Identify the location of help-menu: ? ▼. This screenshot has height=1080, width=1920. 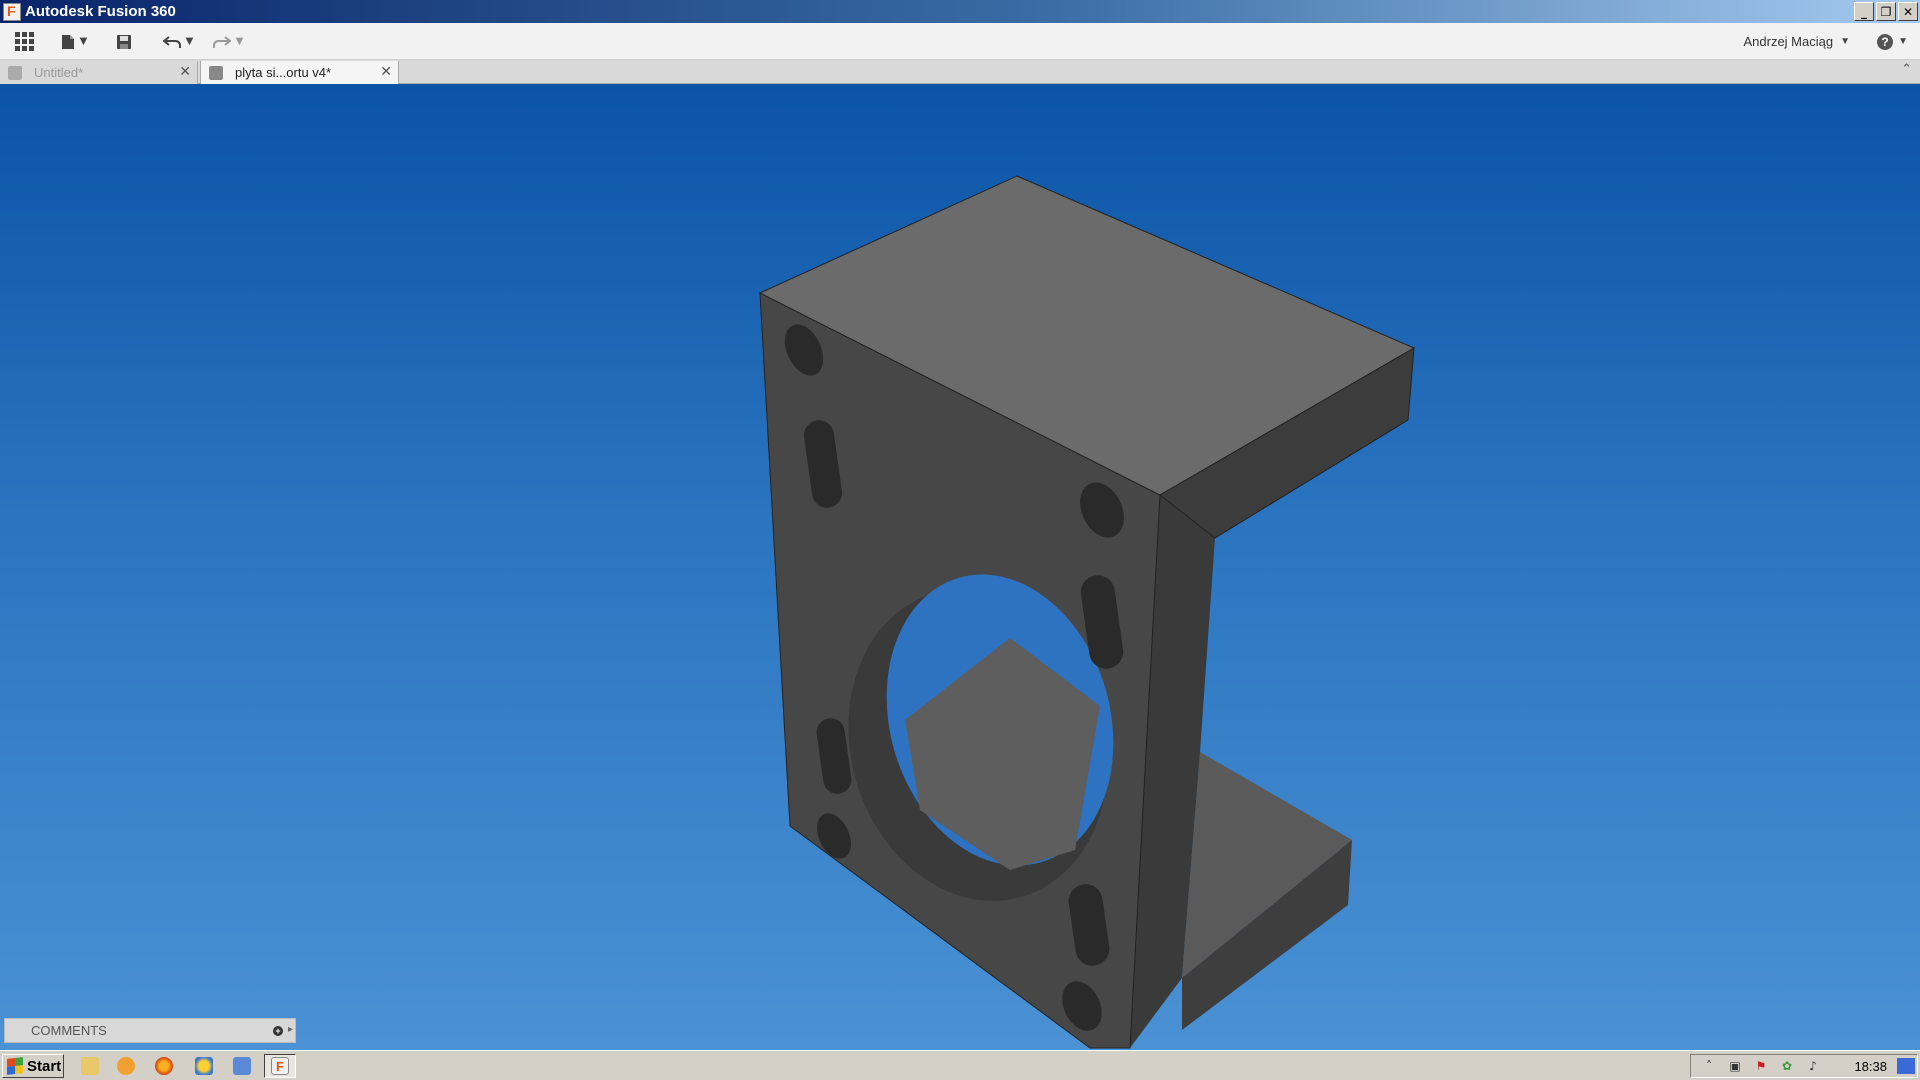
(1892, 41).